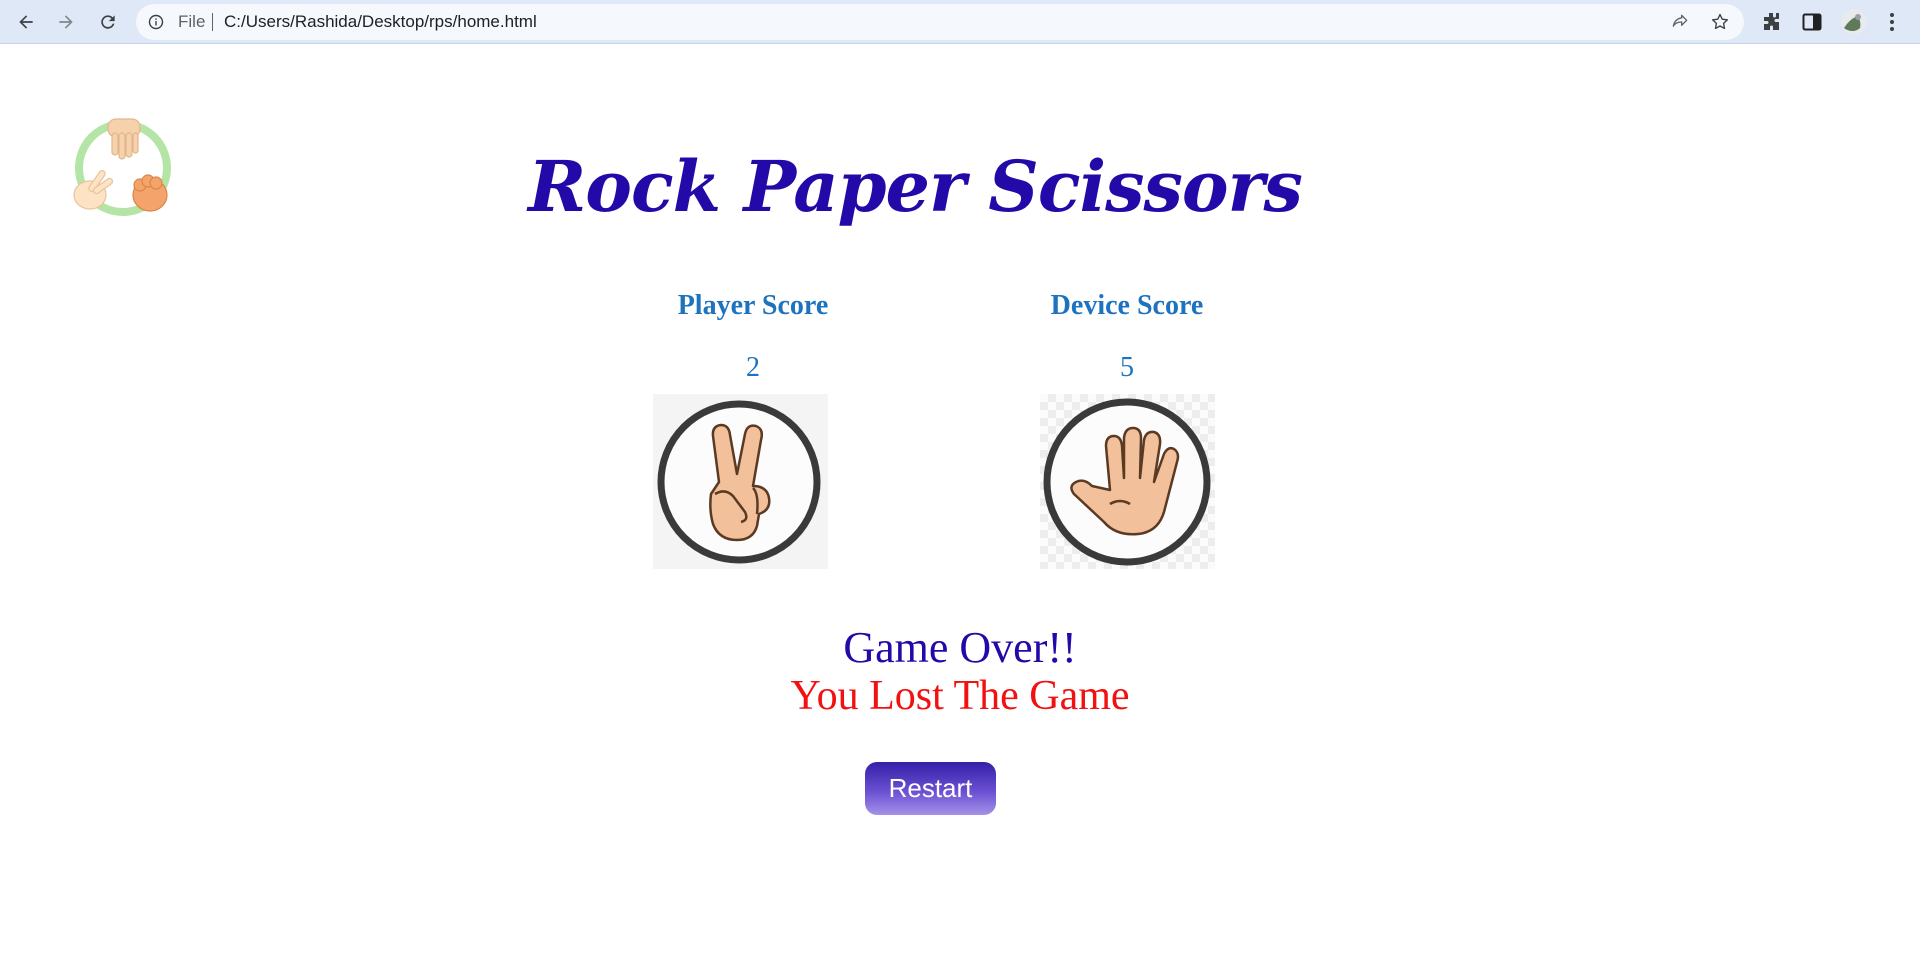  What do you see at coordinates (1680, 22) in the screenshot?
I see `share-icon` at bounding box center [1680, 22].